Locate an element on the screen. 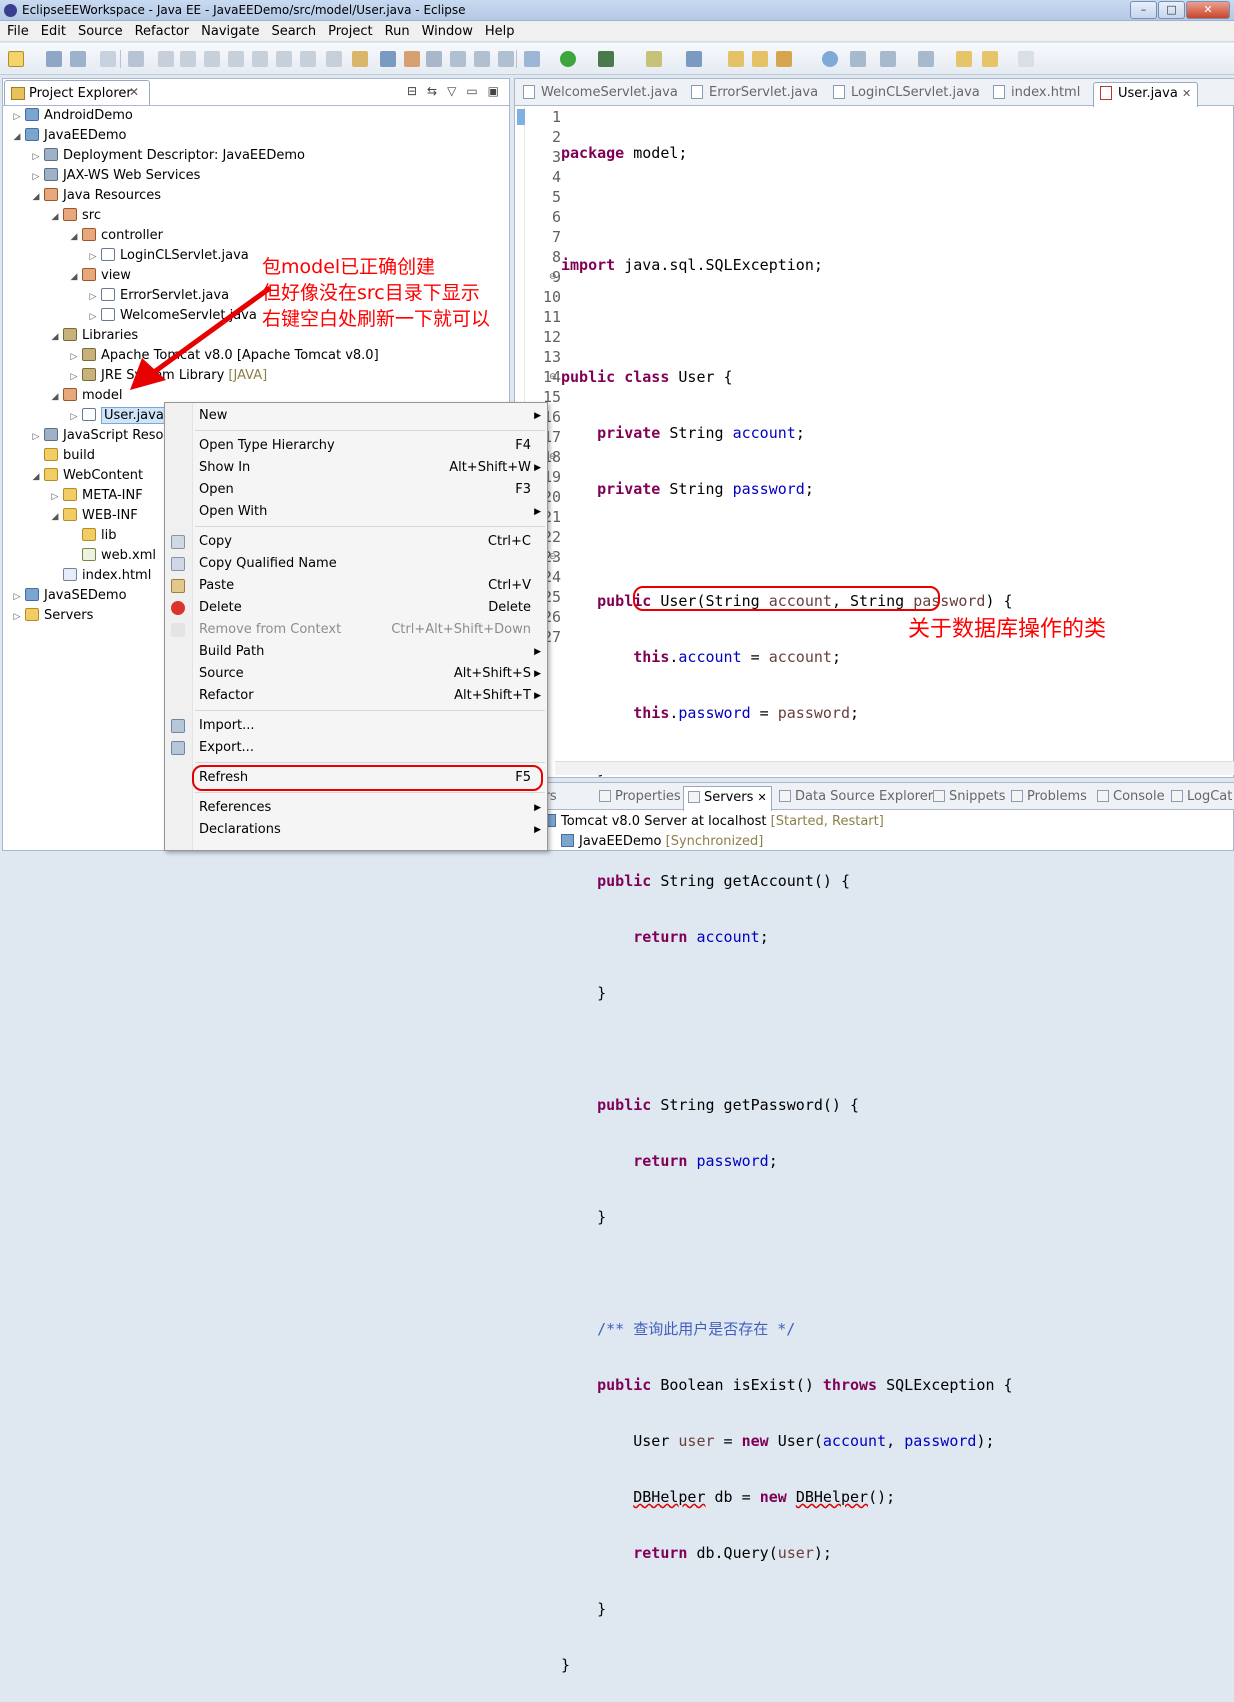 Image resolution: width=1234 pixels, height=1702 pixels. tab-user-java: User.java ✕ is located at coordinates (1146, 94).